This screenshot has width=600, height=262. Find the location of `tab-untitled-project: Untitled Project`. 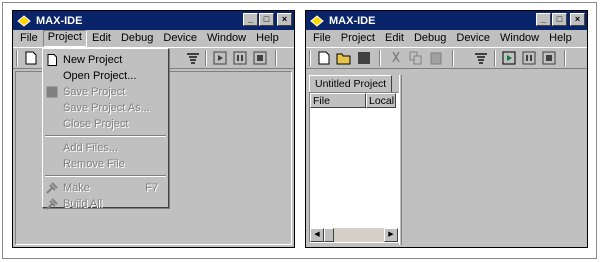

tab-untitled-project: Untitled Project is located at coordinates (351, 83).